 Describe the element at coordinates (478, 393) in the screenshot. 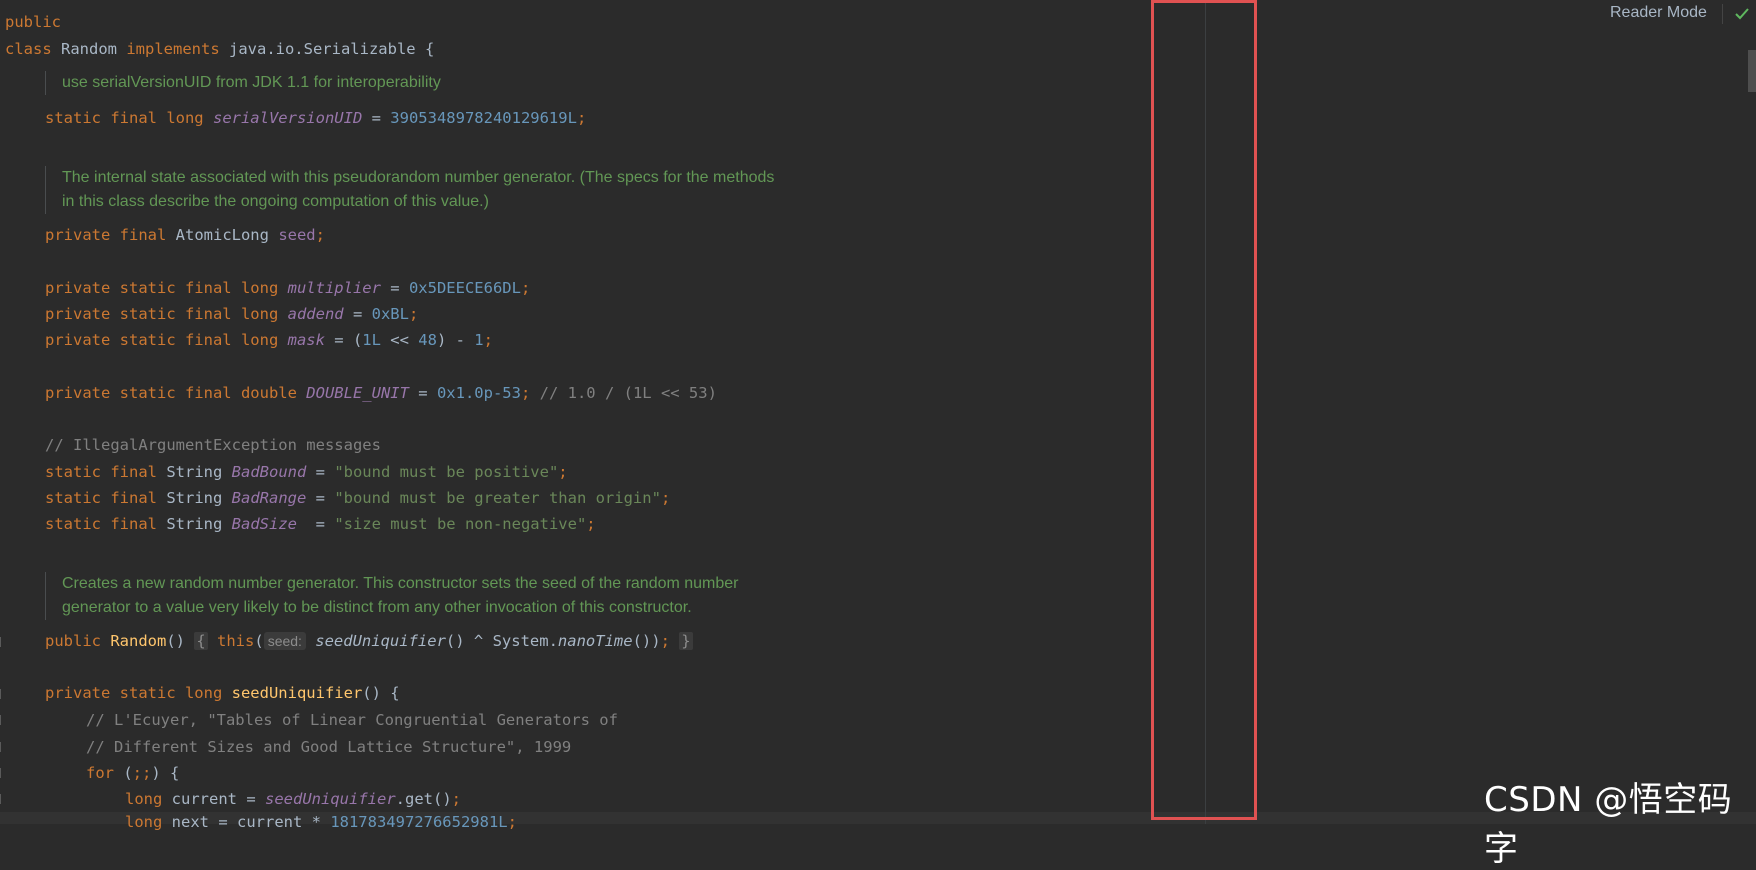

I see `number-literal: 0x1.0p-53` at that location.